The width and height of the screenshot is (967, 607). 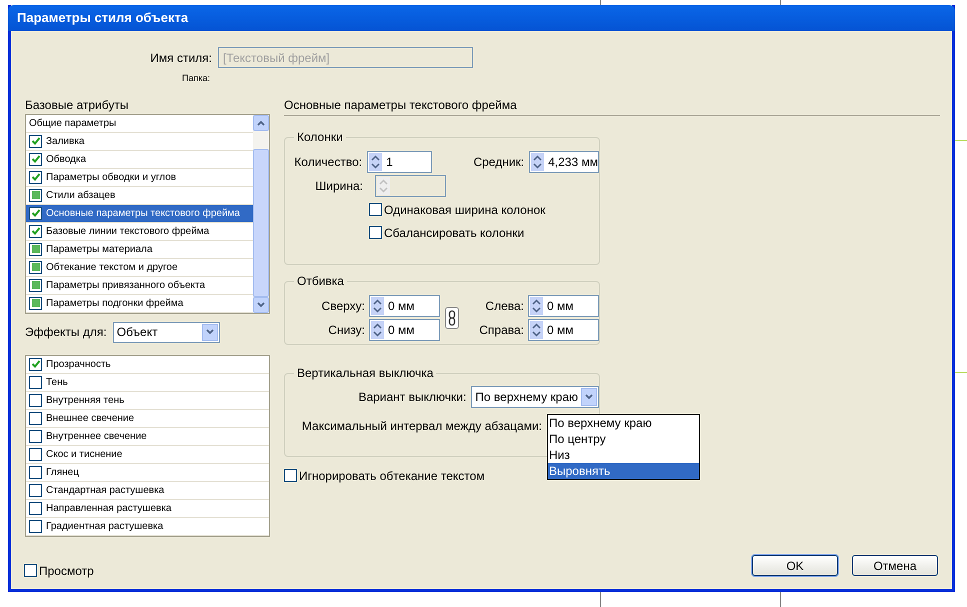 What do you see at coordinates (623, 422) in the screenshot?
I see `dropdown-option: По верхнему краю` at bounding box center [623, 422].